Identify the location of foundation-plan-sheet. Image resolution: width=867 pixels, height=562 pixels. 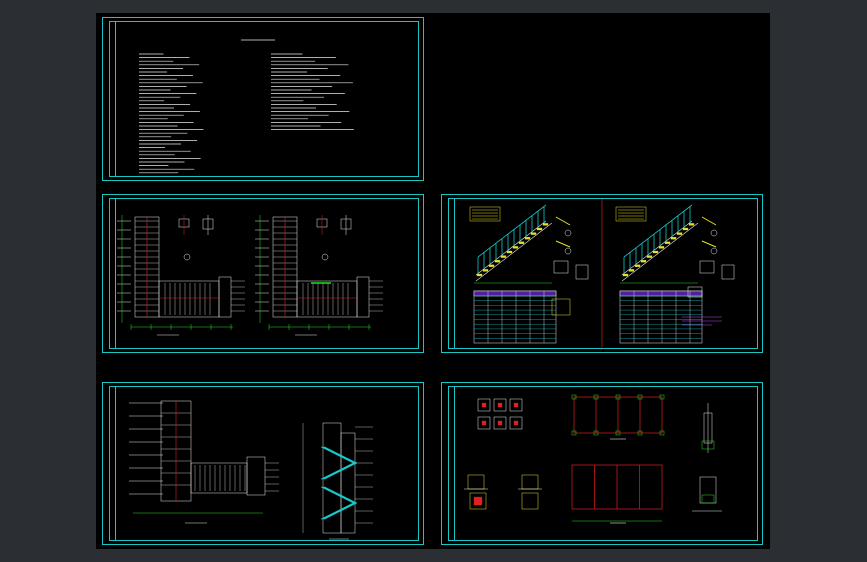
(602, 463).